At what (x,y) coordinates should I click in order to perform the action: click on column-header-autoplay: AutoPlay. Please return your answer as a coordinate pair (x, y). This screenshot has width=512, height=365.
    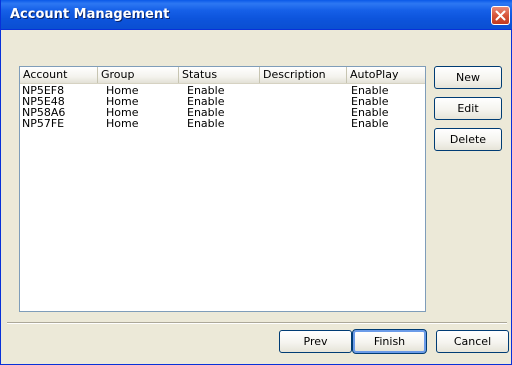
    Looking at the image, I should click on (386, 75).